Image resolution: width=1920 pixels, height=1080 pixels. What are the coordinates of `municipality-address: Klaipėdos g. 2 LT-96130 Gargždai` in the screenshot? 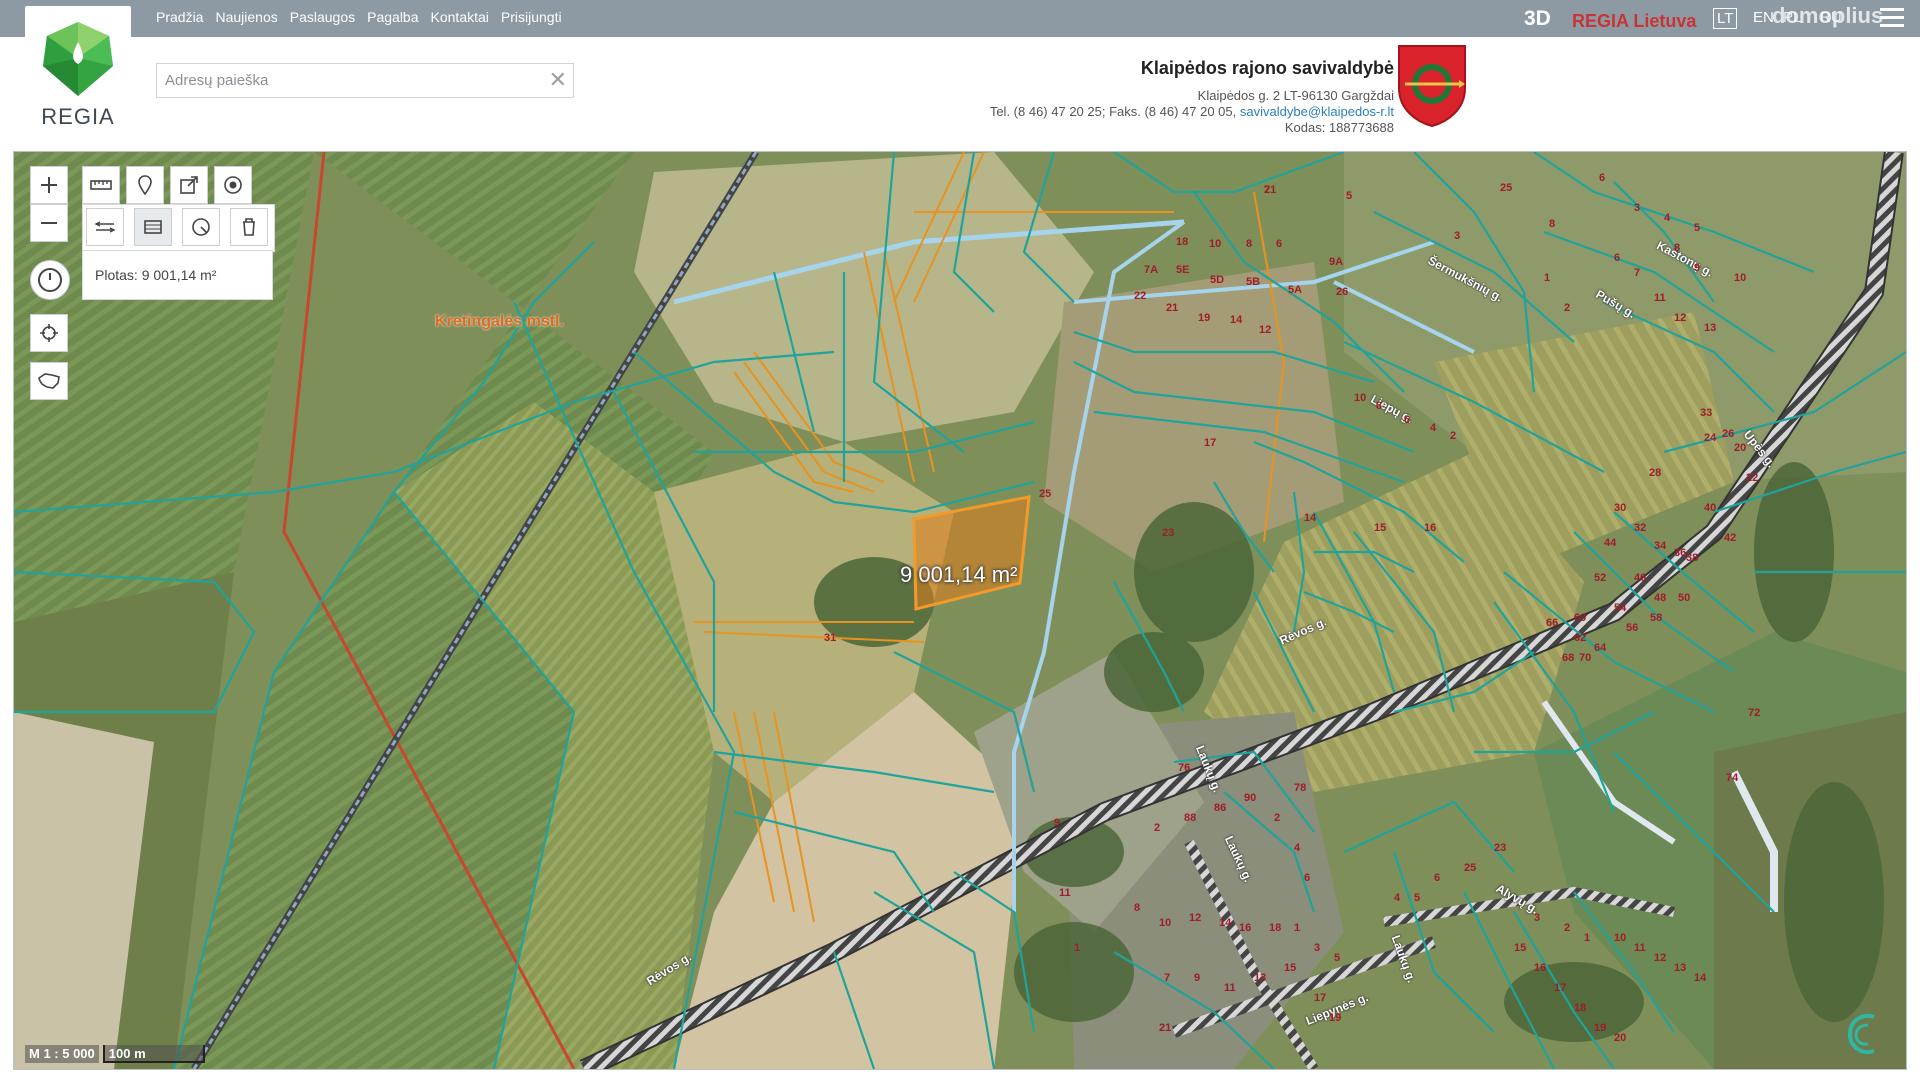 It's located at (1295, 95).